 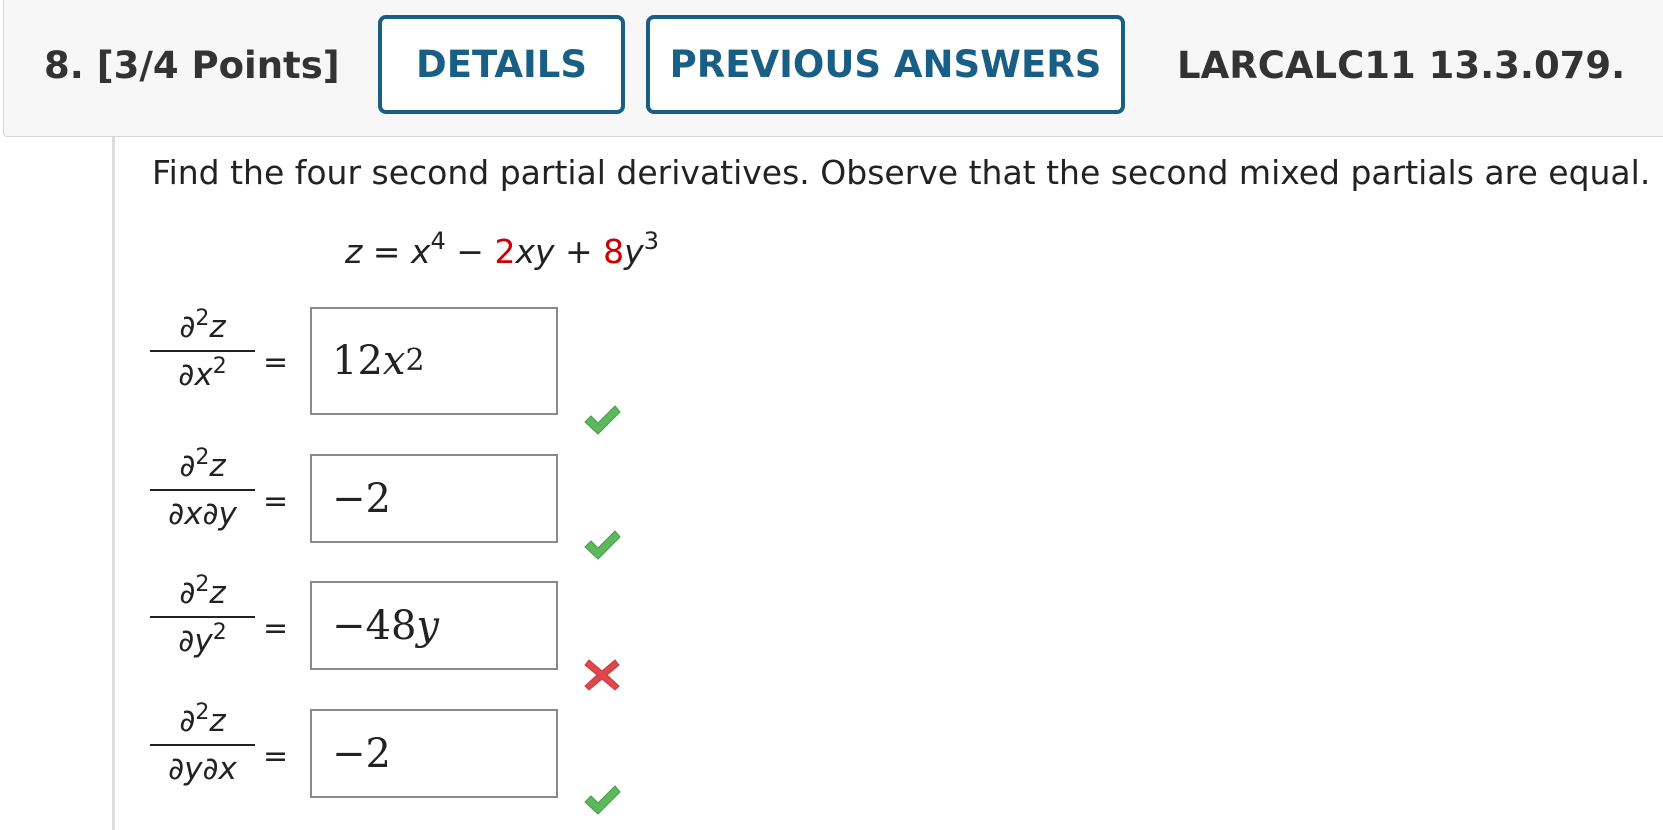 What do you see at coordinates (374, 625) in the screenshot?
I see `answer-coefficient: −48` at bounding box center [374, 625].